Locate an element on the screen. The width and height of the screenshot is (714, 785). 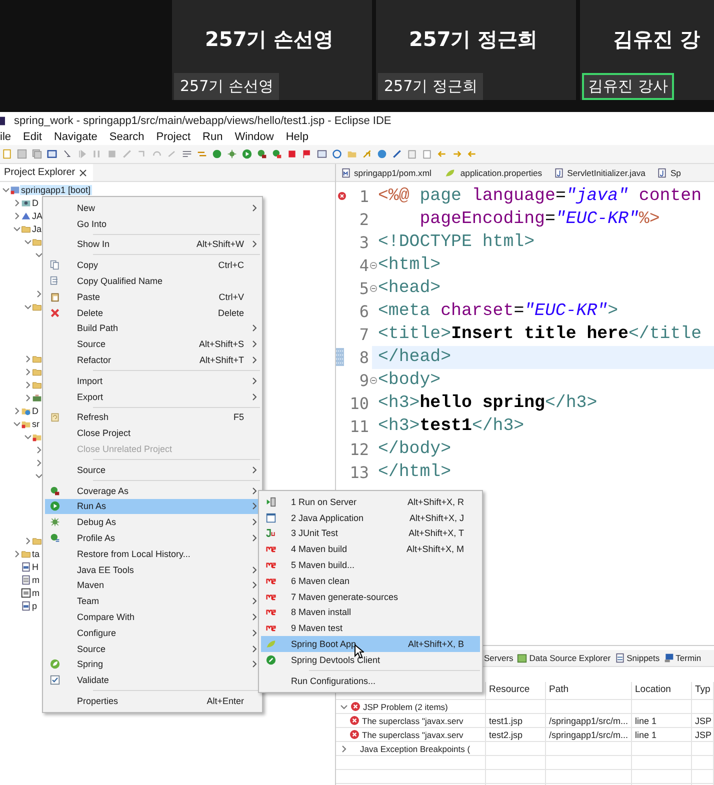
view-tab: Data Source Explorer is located at coordinates (564, 658).